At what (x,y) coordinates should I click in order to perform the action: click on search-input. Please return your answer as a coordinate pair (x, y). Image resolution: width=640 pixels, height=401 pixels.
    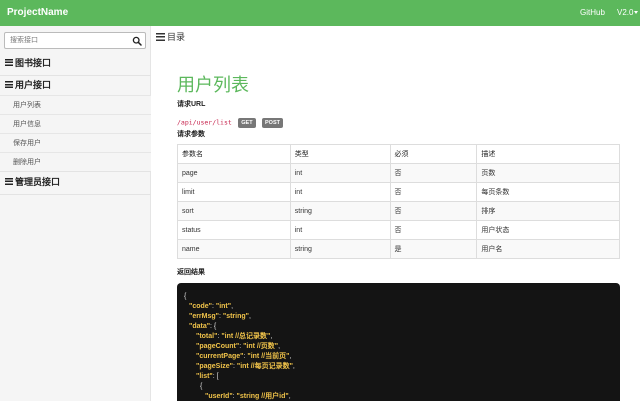
    Looking at the image, I should click on (66, 40).